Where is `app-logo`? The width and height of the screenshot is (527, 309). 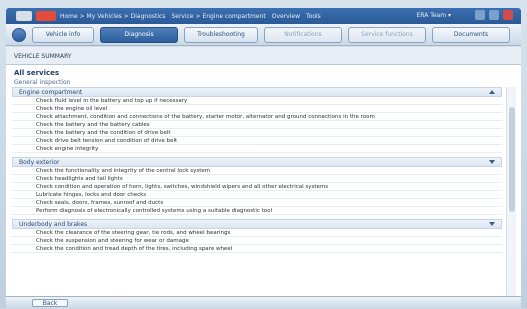 app-logo is located at coordinates (24, 16).